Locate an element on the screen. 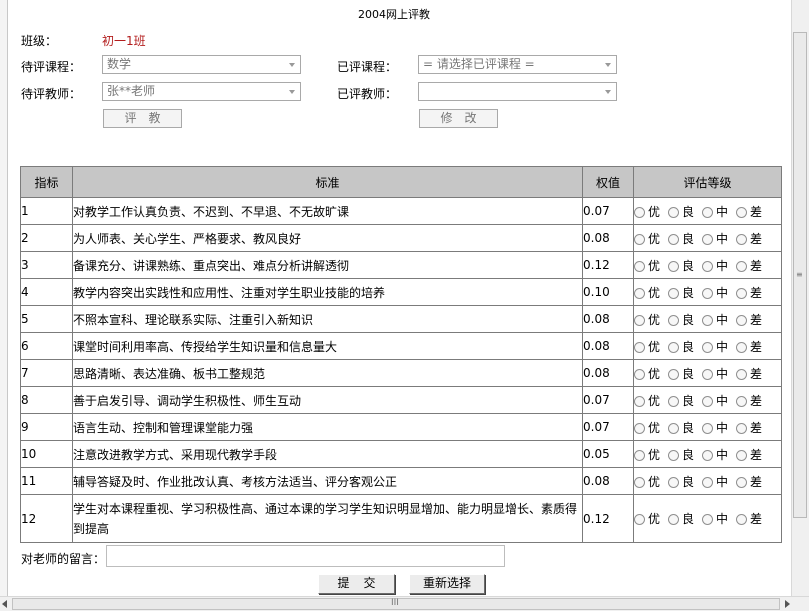  pending-teacher-select: 张**老师 is located at coordinates (201, 91).